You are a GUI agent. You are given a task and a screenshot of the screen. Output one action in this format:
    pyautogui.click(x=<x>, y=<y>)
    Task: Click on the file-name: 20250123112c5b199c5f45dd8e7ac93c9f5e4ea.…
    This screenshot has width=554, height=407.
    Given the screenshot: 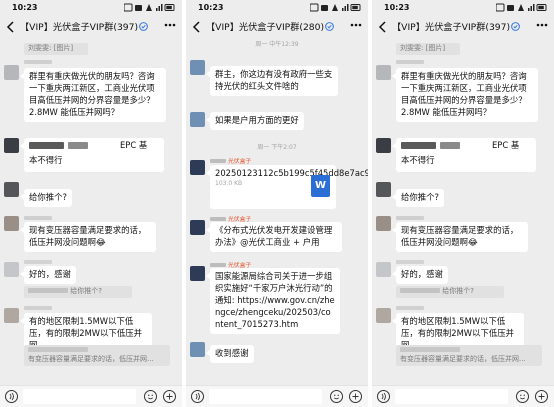 What is the action you would take?
    pyautogui.click(x=291, y=173)
    